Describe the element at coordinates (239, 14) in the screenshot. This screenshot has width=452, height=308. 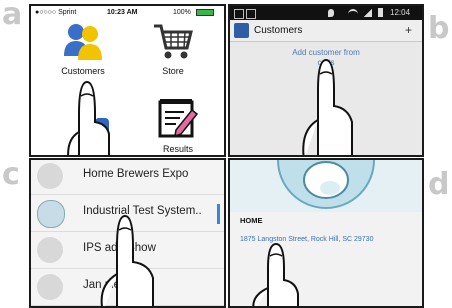
I see `notification-icon` at that location.